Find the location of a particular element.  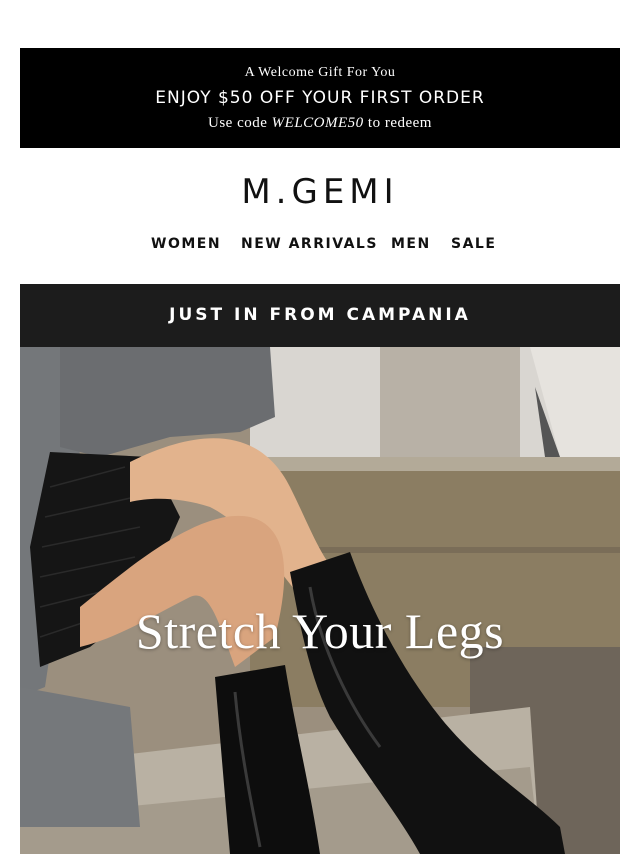

nav-item-women: WOMEN is located at coordinates (186, 244).